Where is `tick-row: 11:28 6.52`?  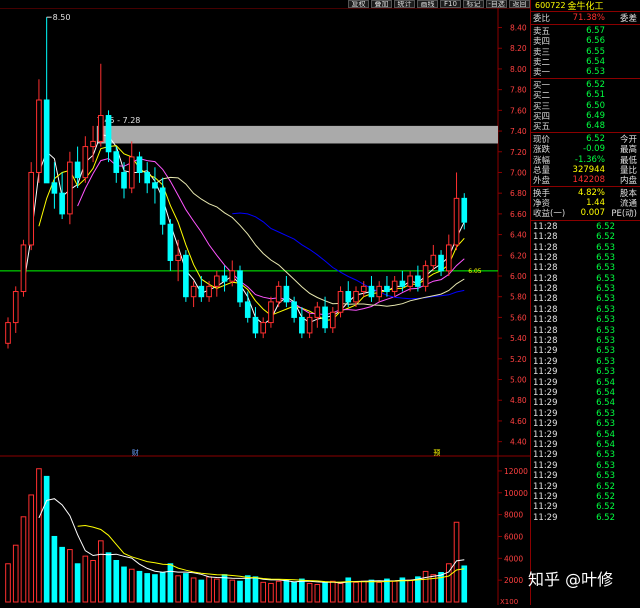
tick-row: 11:28 6.52 is located at coordinates (585, 227).